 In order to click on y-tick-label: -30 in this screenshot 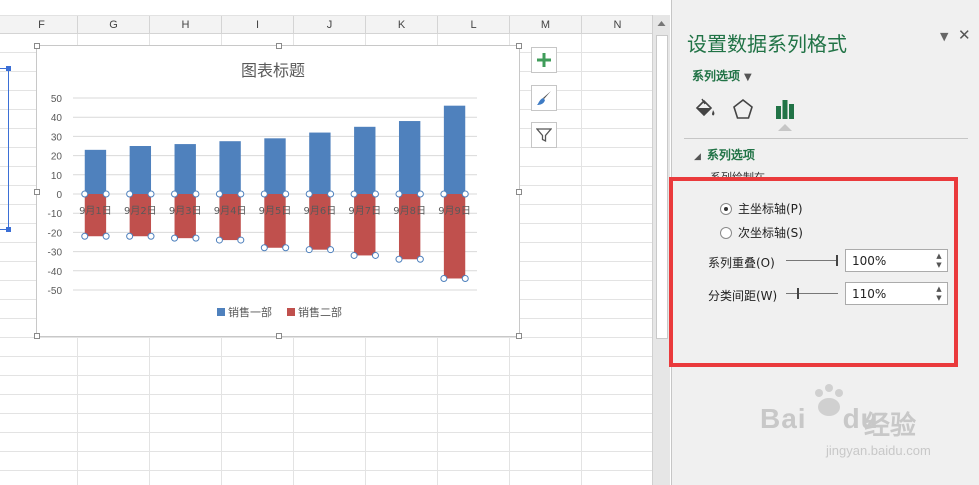, I will do `click(55, 253)`.